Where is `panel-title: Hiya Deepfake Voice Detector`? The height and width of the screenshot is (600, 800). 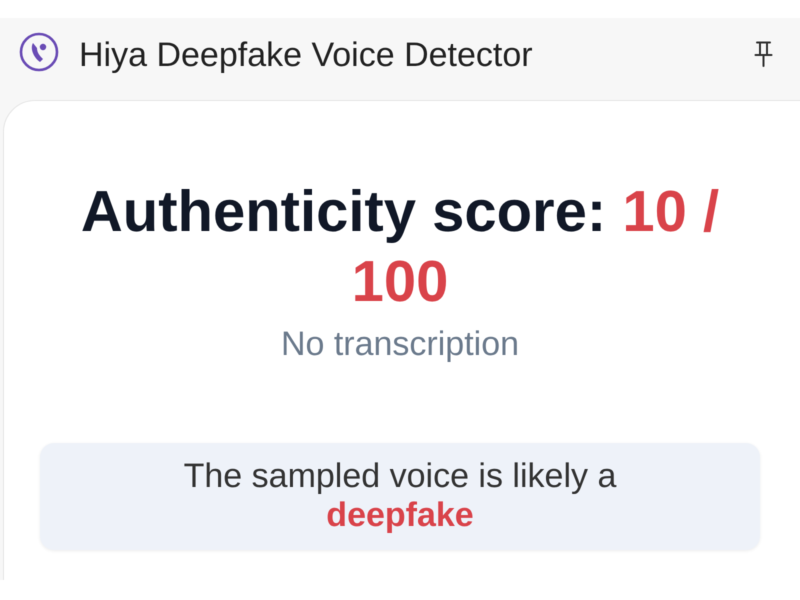 panel-title: Hiya Deepfake Voice Detector is located at coordinates (306, 55).